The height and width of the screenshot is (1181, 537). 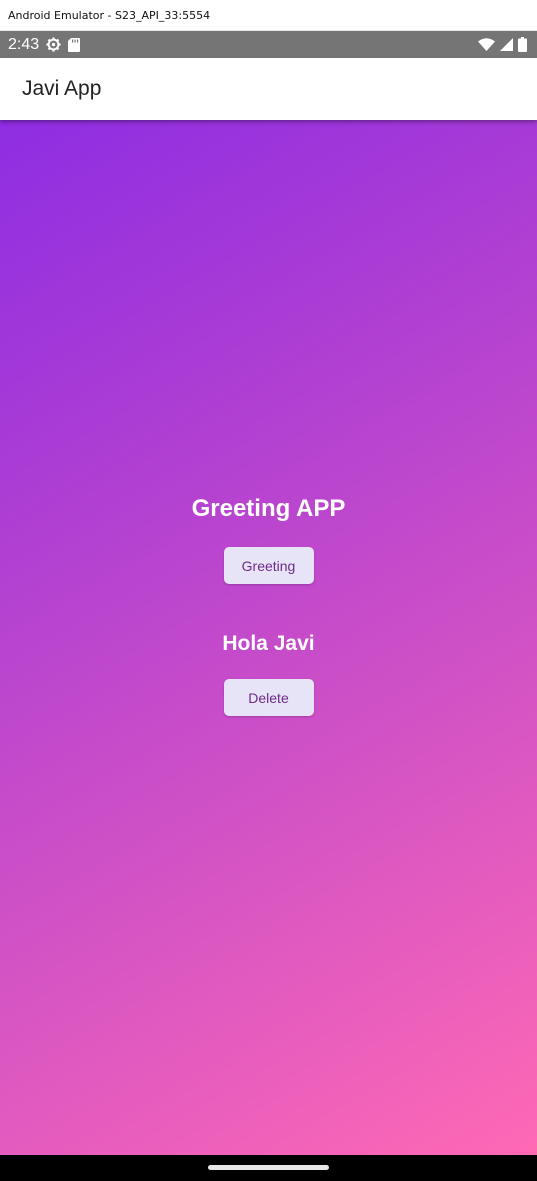 What do you see at coordinates (268, 89) in the screenshot?
I see `app-bar: Javi App` at bounding box center [268, 89].